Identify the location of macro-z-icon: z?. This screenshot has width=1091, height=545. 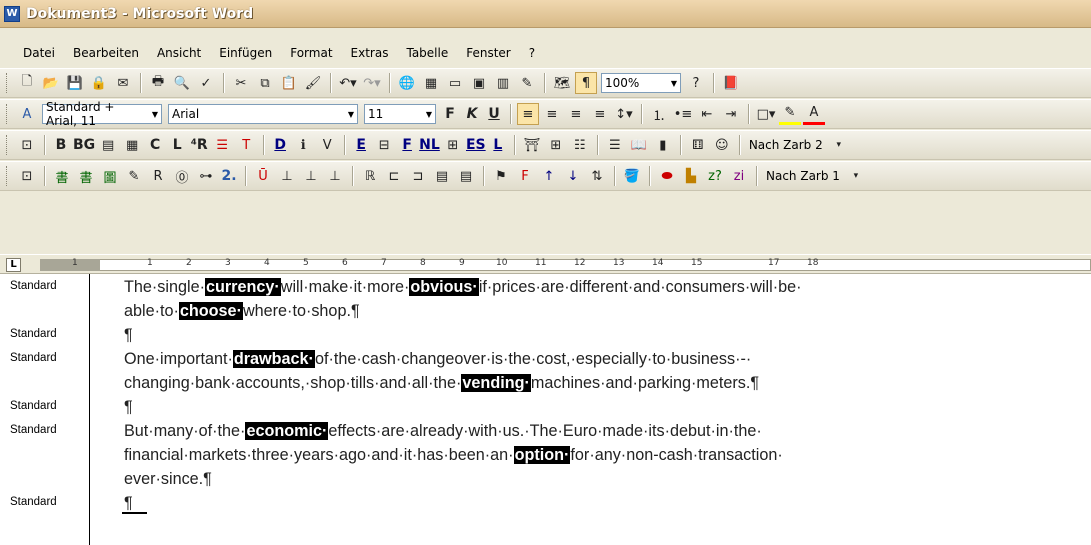
(715, 176).